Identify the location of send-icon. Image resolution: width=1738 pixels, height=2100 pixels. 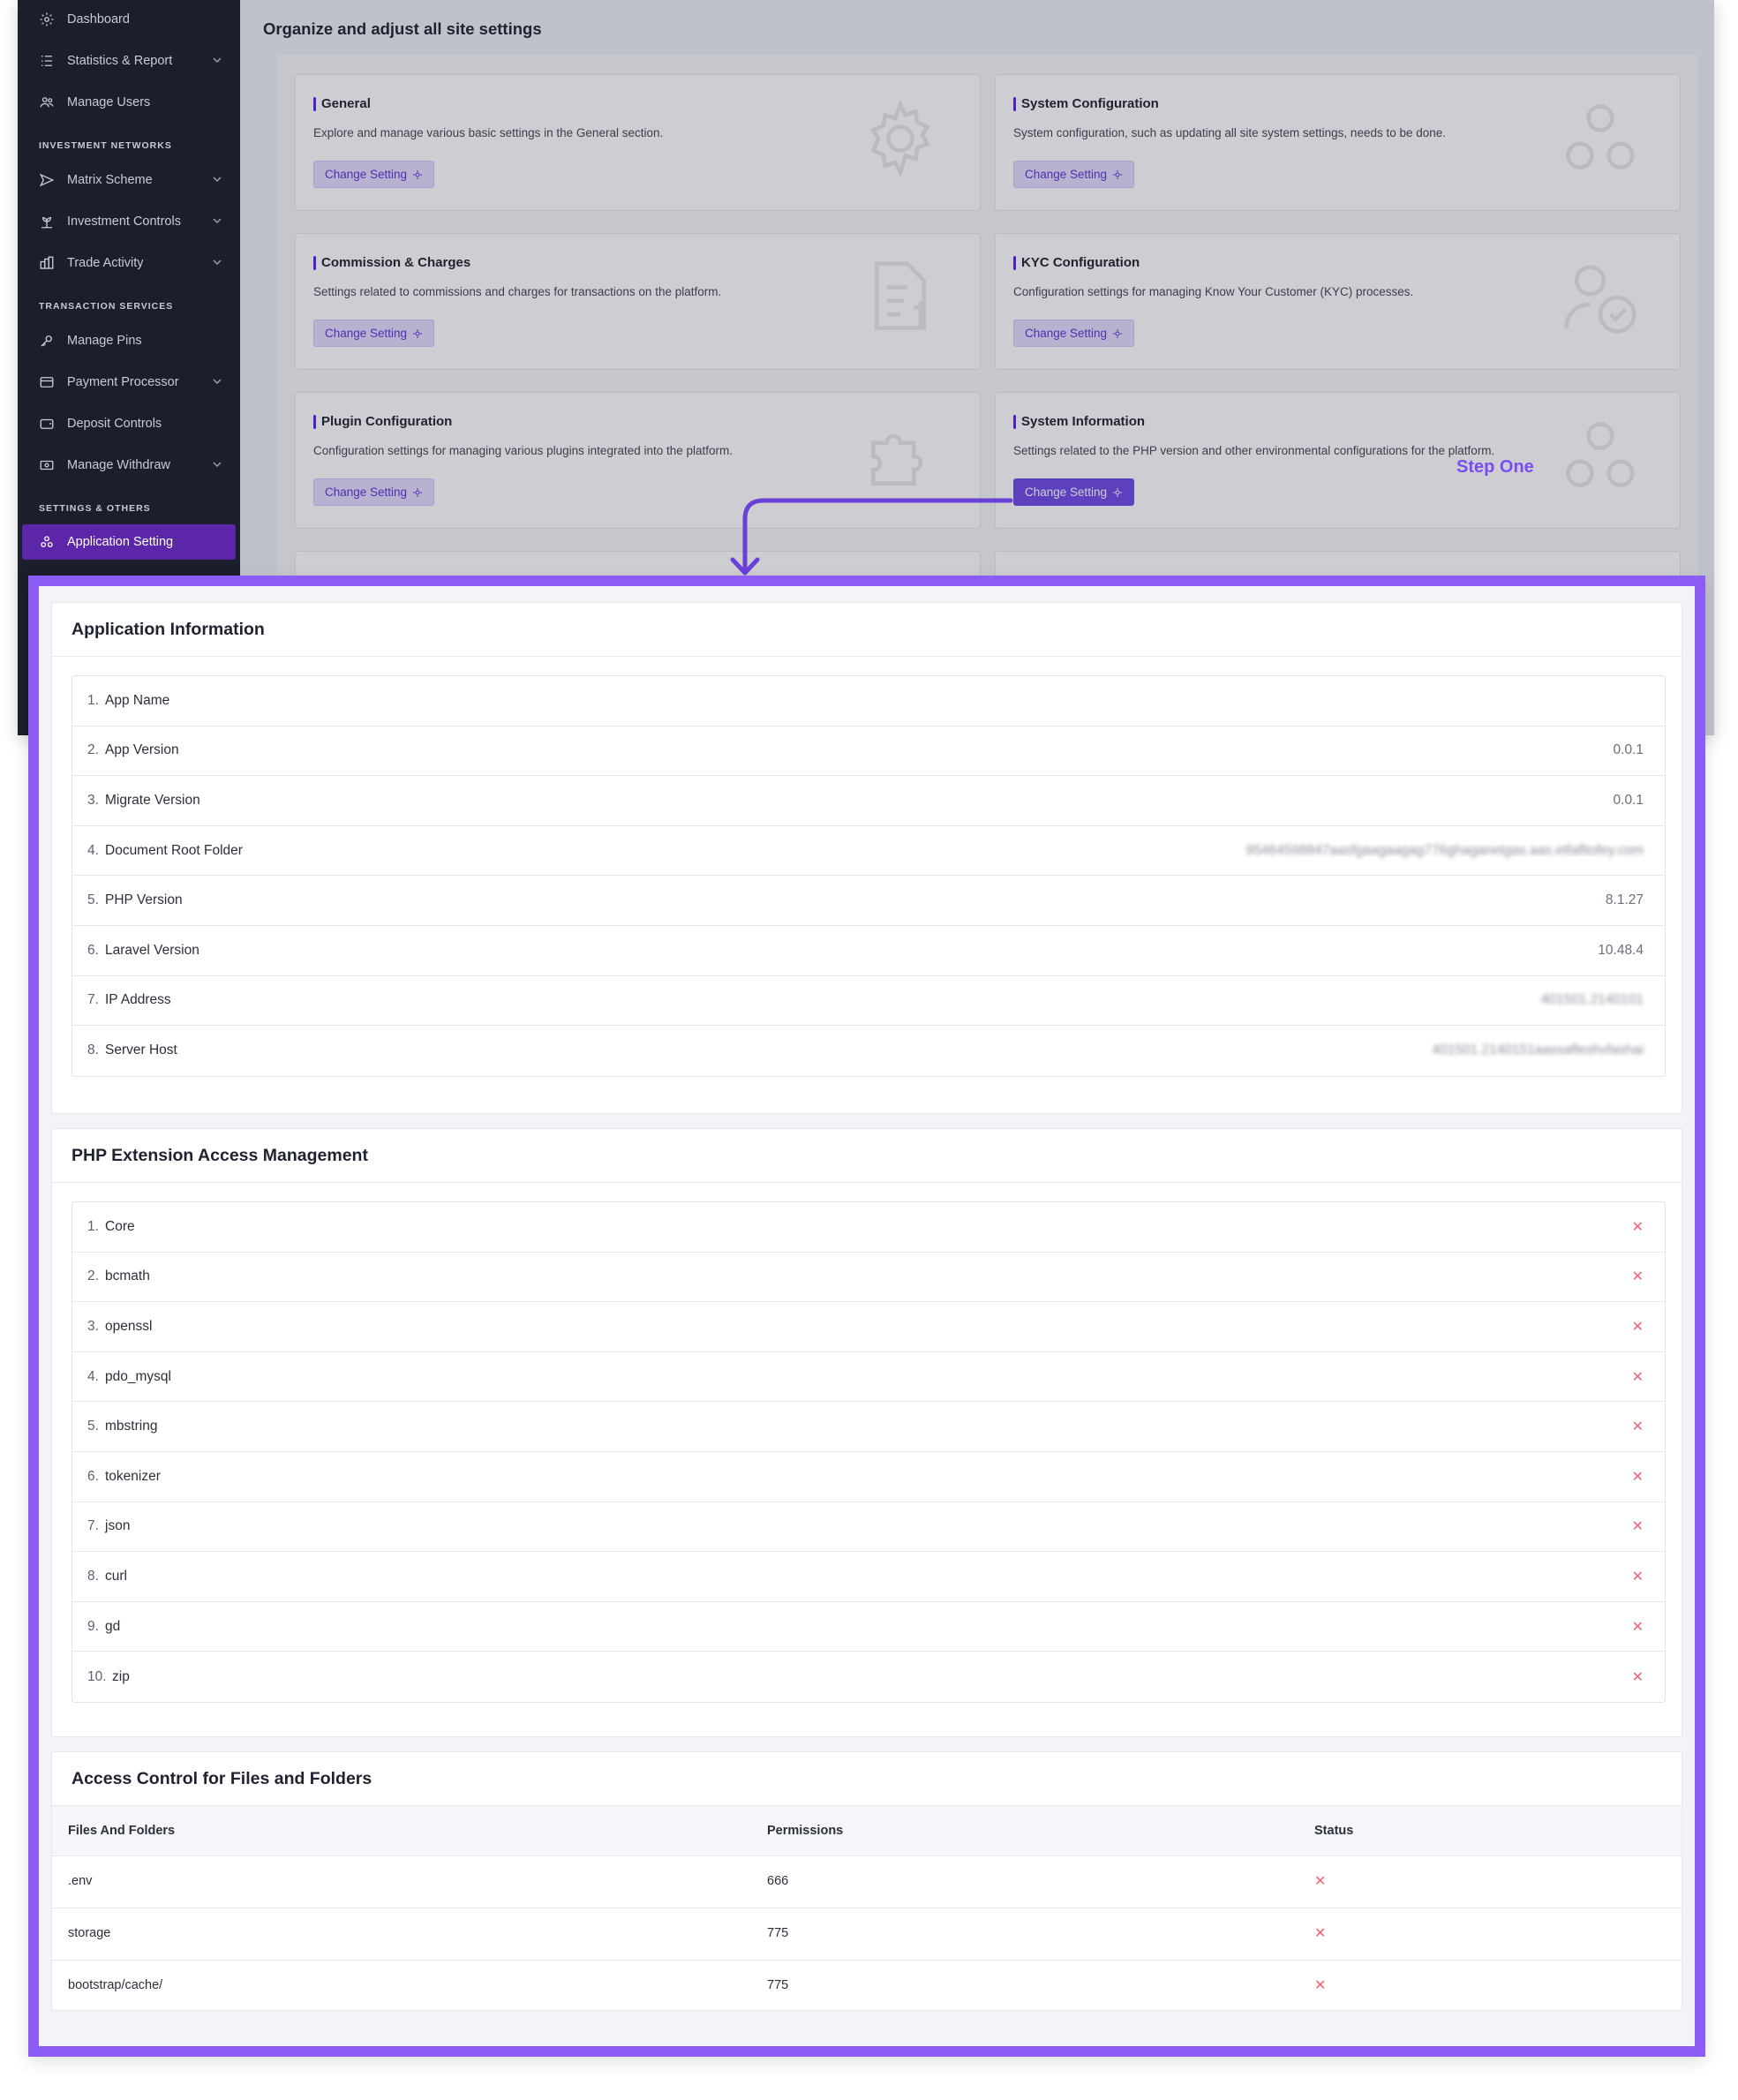
(47, 180).